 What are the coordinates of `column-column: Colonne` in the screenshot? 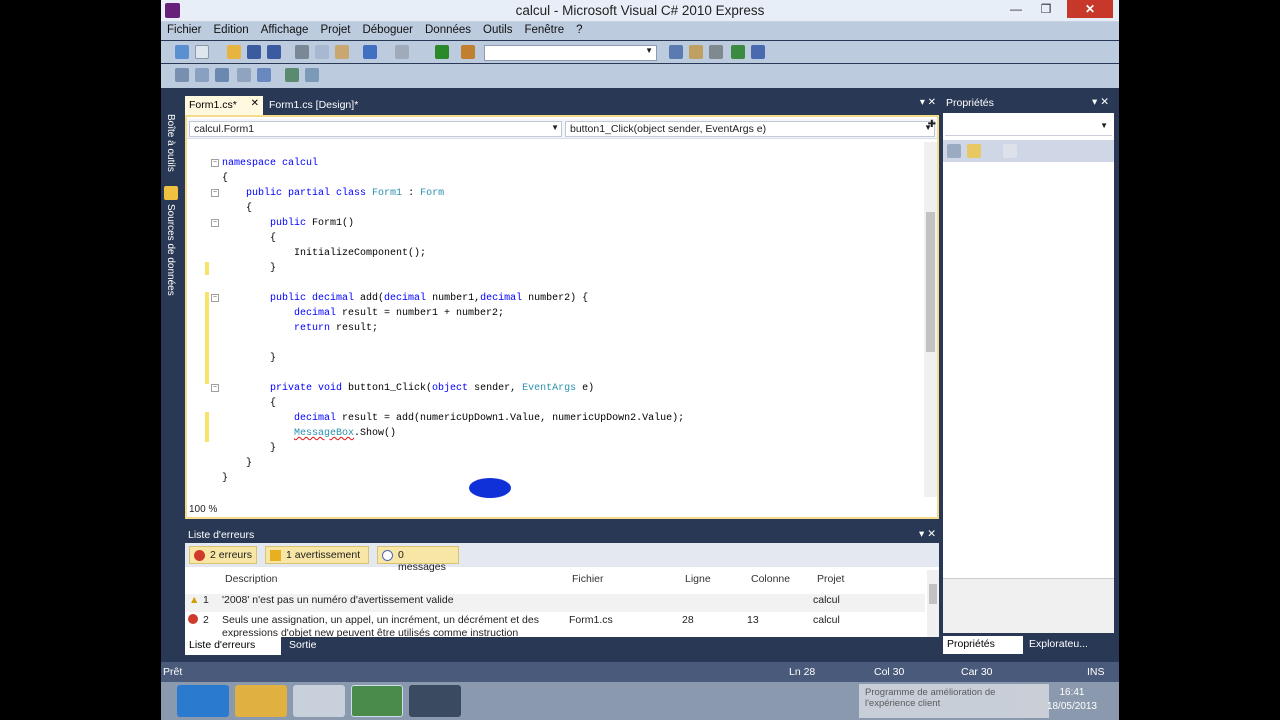 It's located at (770, 579).